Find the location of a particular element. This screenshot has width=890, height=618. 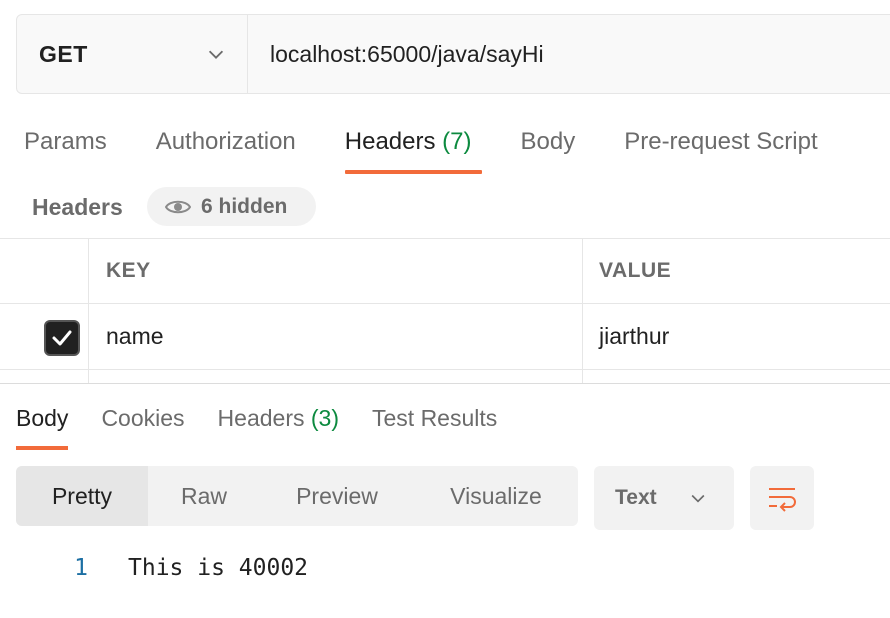

tab-label: Authorization is located at coordinates (225, 141).